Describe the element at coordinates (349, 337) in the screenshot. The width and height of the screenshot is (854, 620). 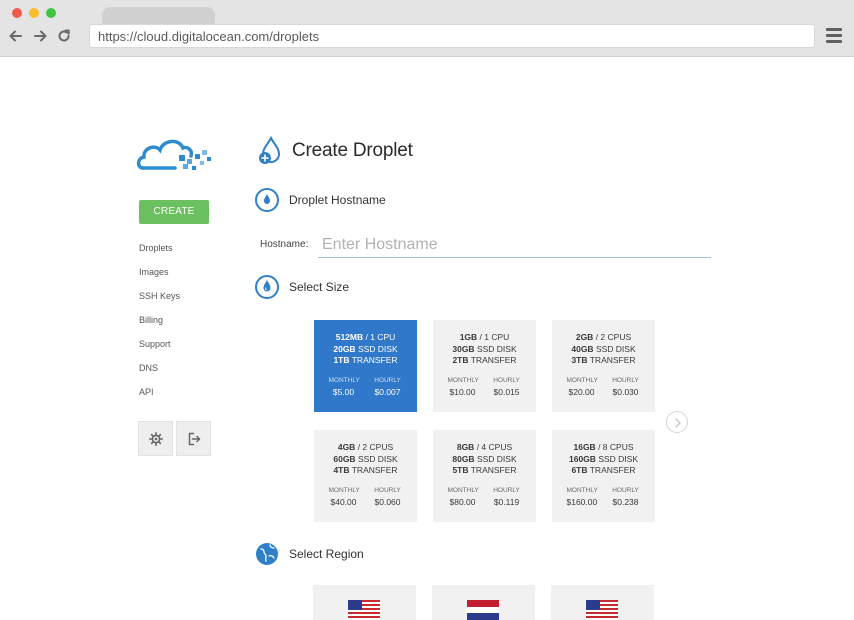
I see `size-memory: 512MB` at that location.